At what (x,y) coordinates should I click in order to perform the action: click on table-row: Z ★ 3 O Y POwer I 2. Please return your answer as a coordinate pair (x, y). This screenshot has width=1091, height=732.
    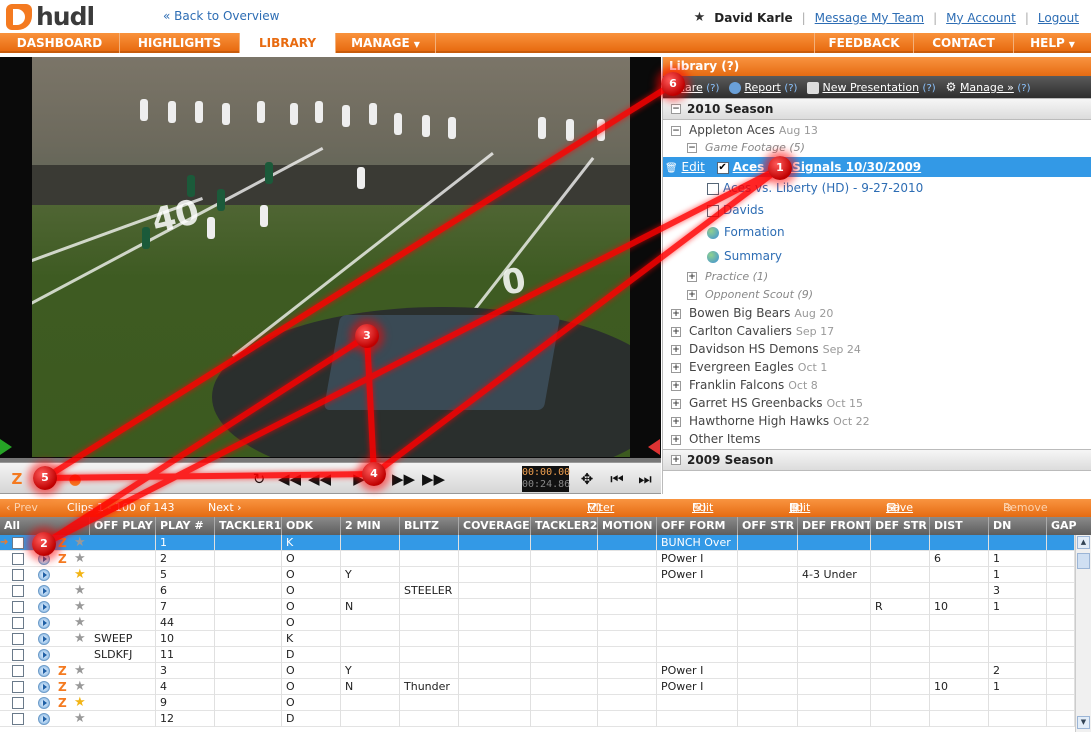
    Looking at the image, I should click on (537, 671).